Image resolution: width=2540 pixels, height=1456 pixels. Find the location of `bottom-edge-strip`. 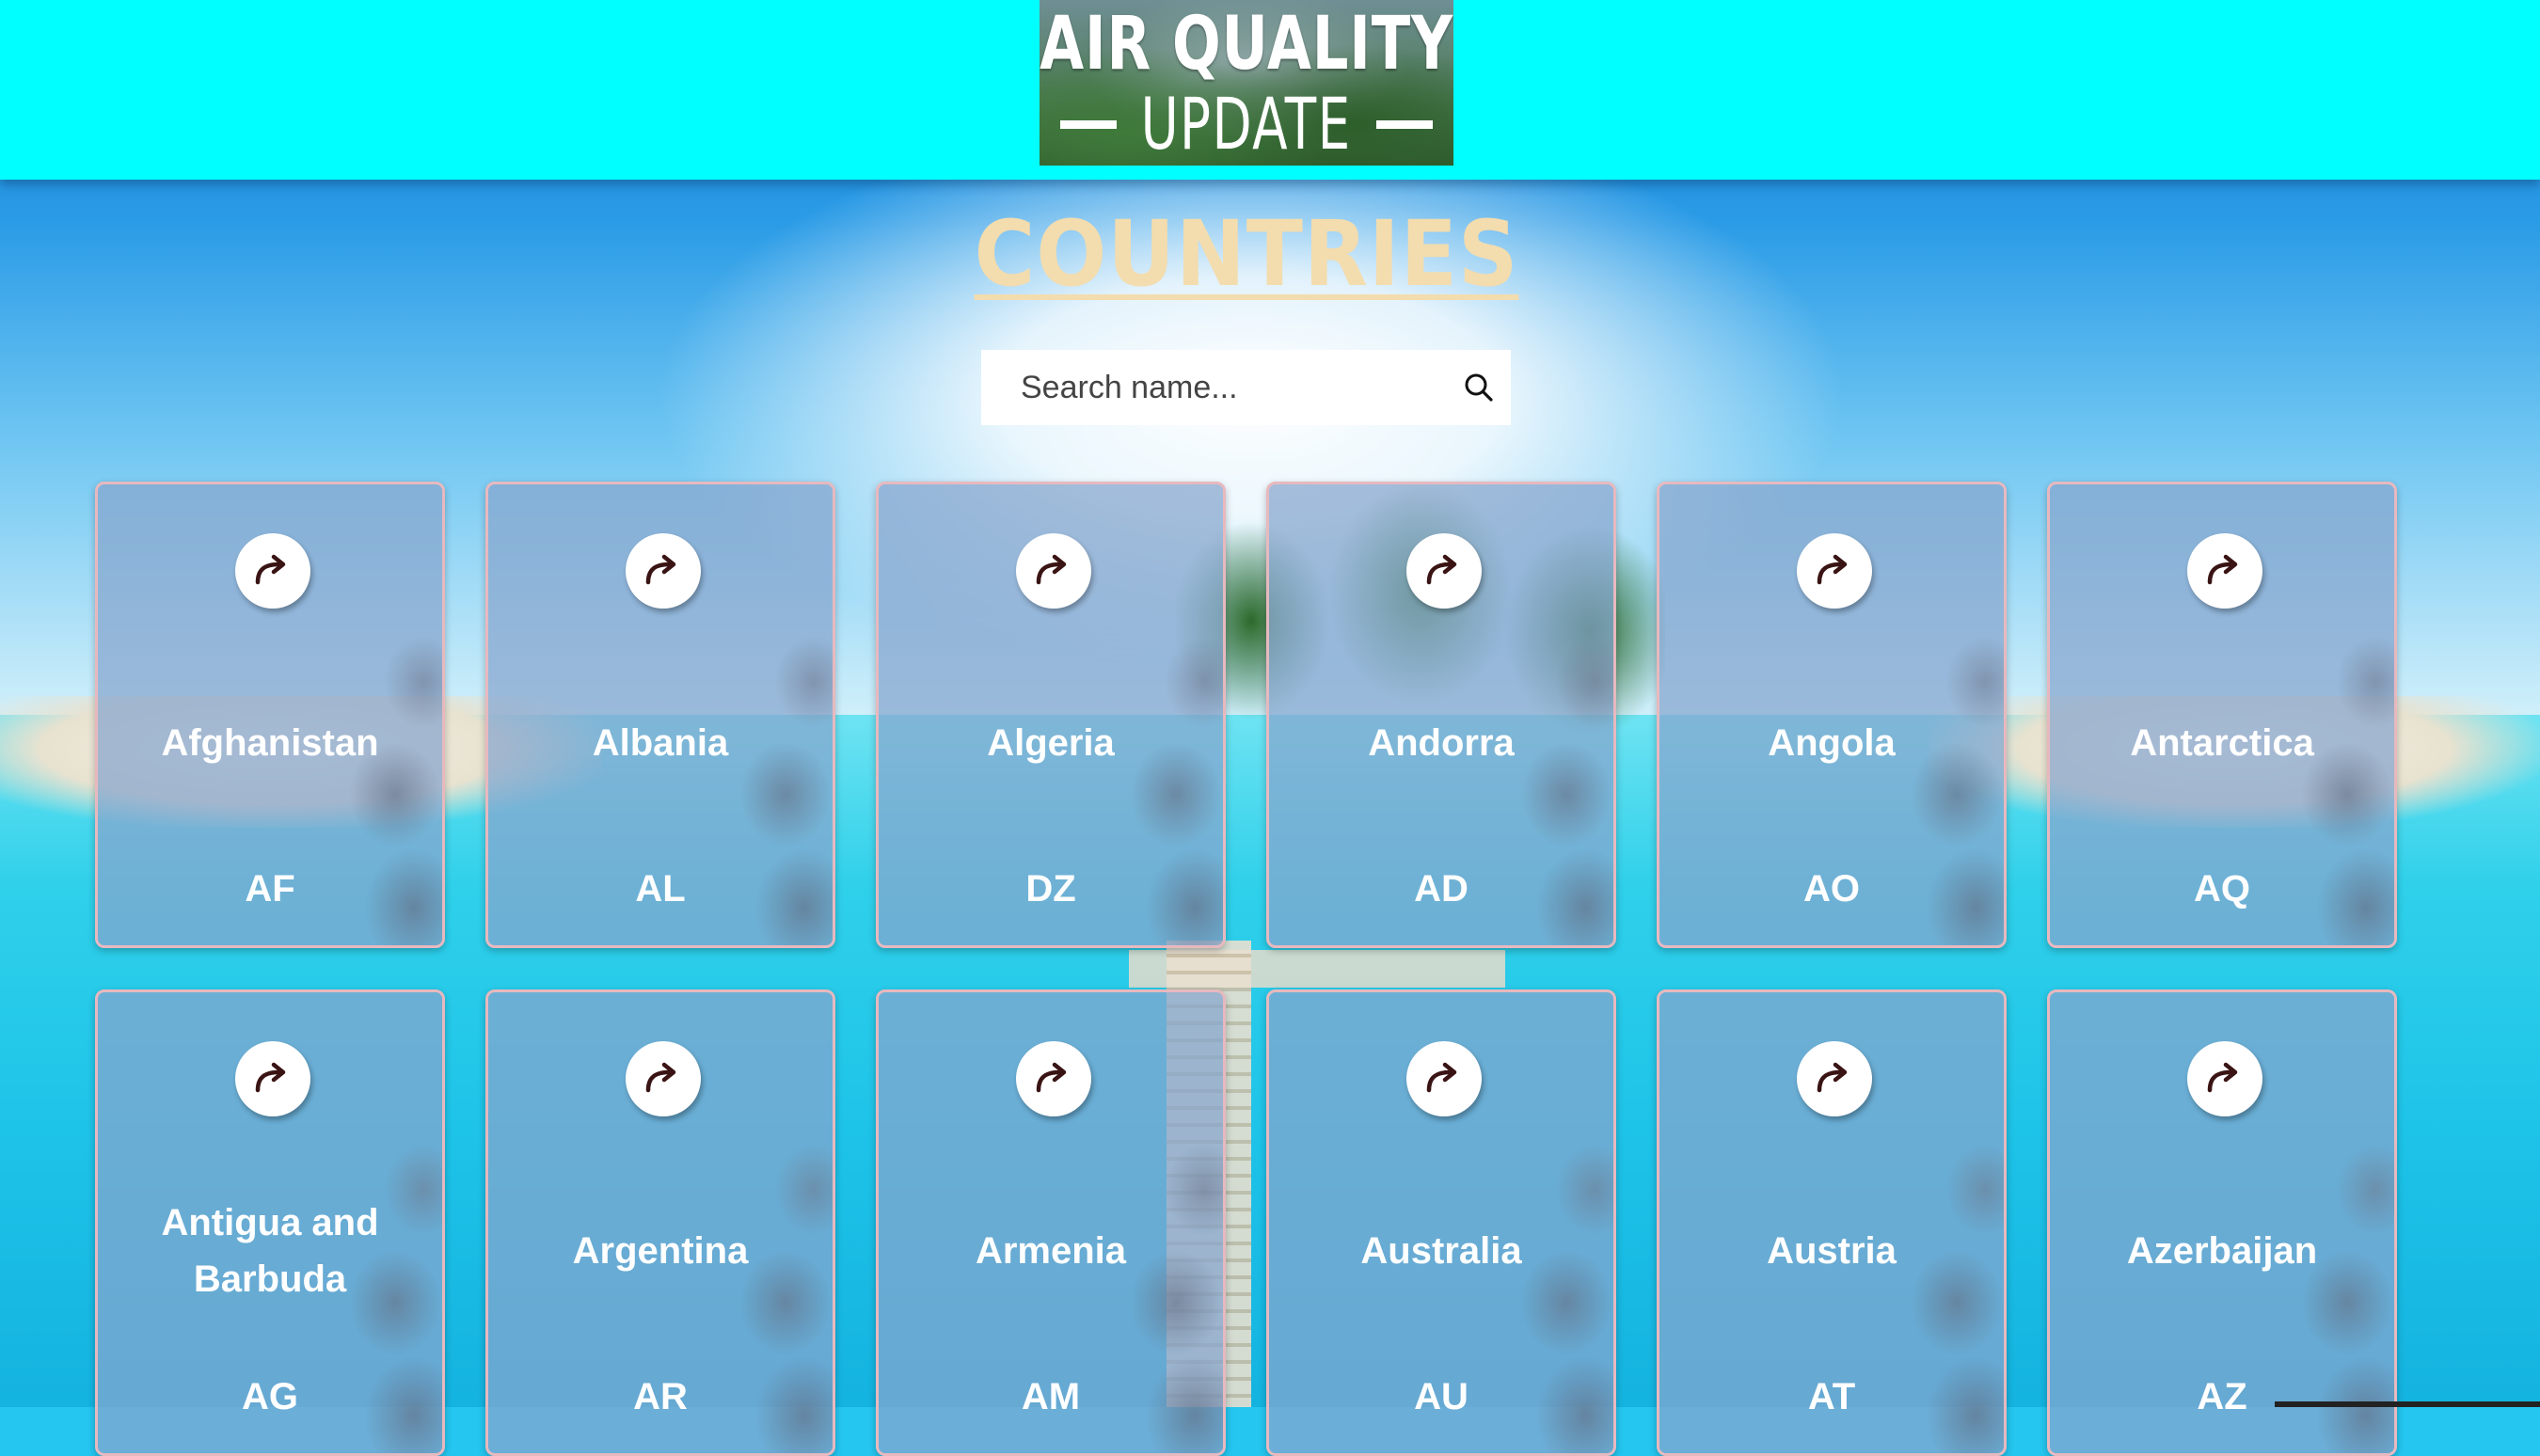

bottom-edge-strip is located at coordinates (2407, 1404).